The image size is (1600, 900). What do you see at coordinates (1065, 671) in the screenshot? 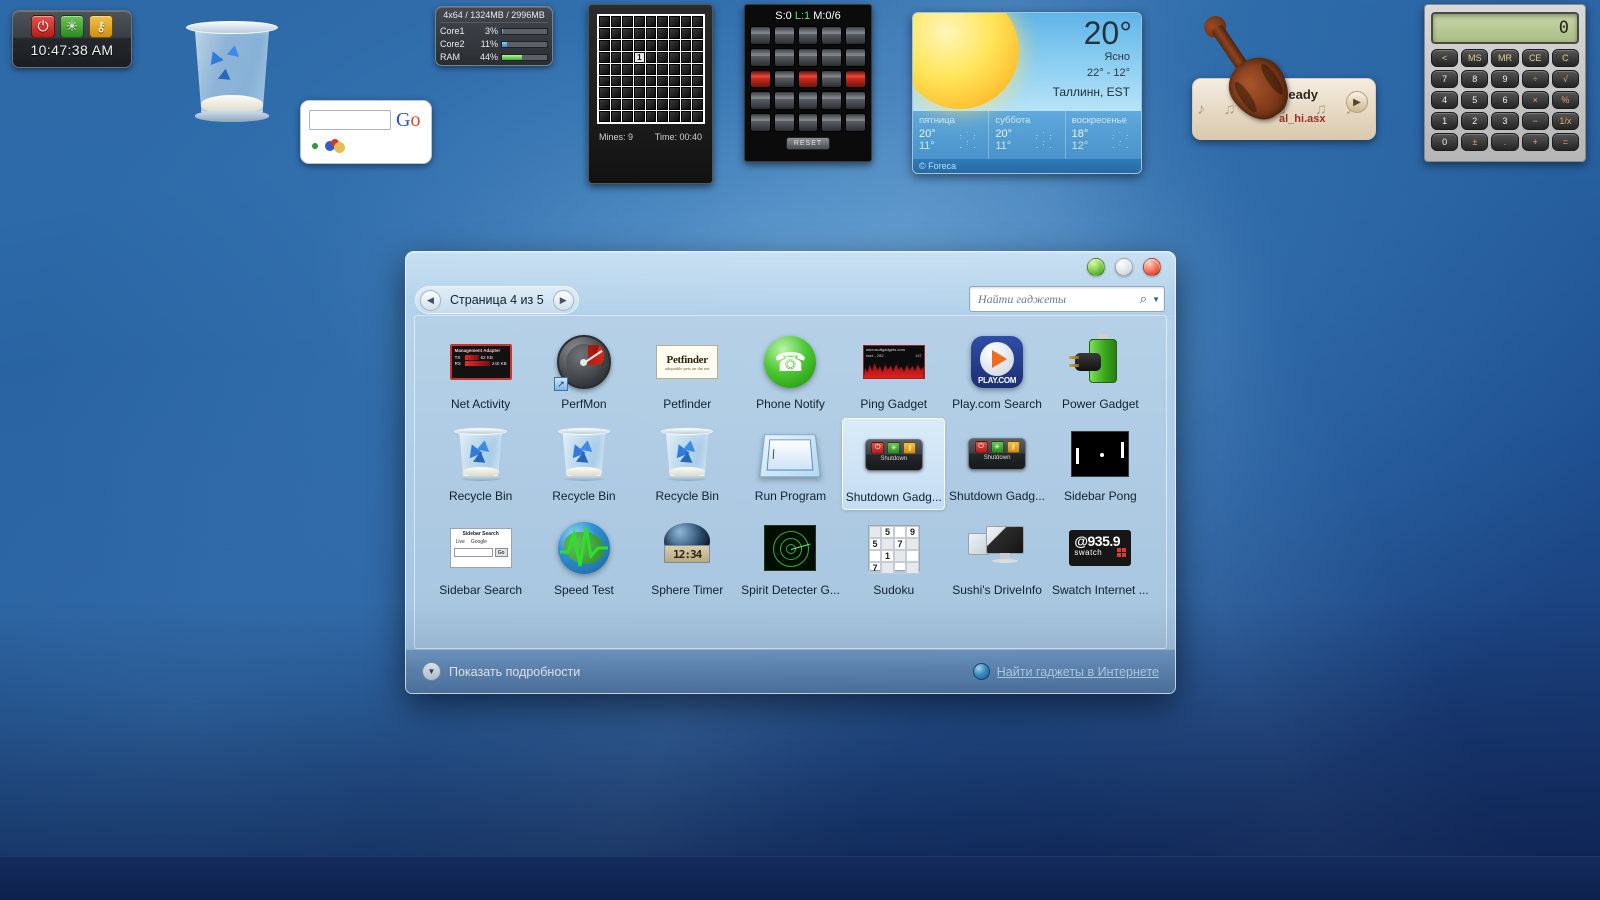
I see `find-gadgets-online-link: Найти гаджеты в Интернете` at bounding box center [1065, 671].